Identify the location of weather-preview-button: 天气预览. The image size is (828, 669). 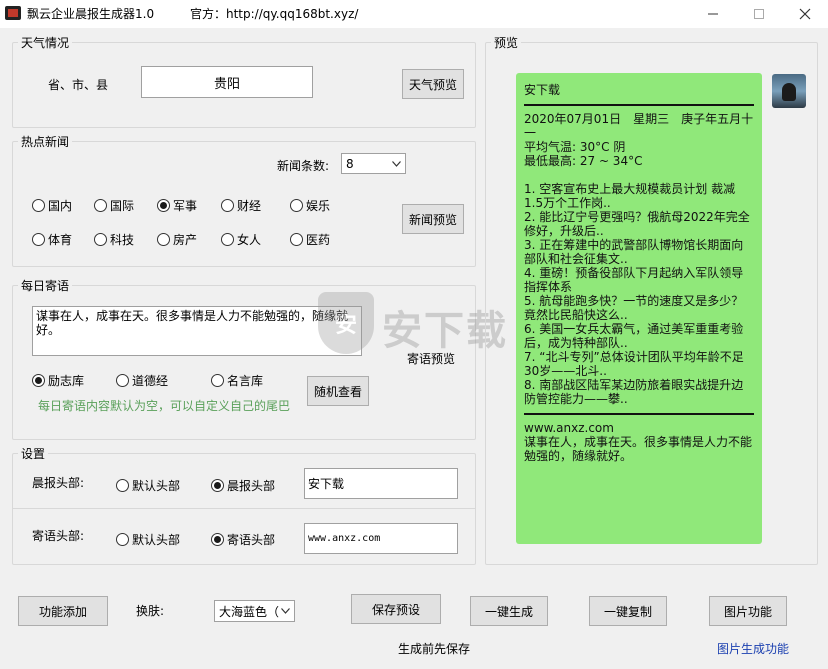
(433, 84).